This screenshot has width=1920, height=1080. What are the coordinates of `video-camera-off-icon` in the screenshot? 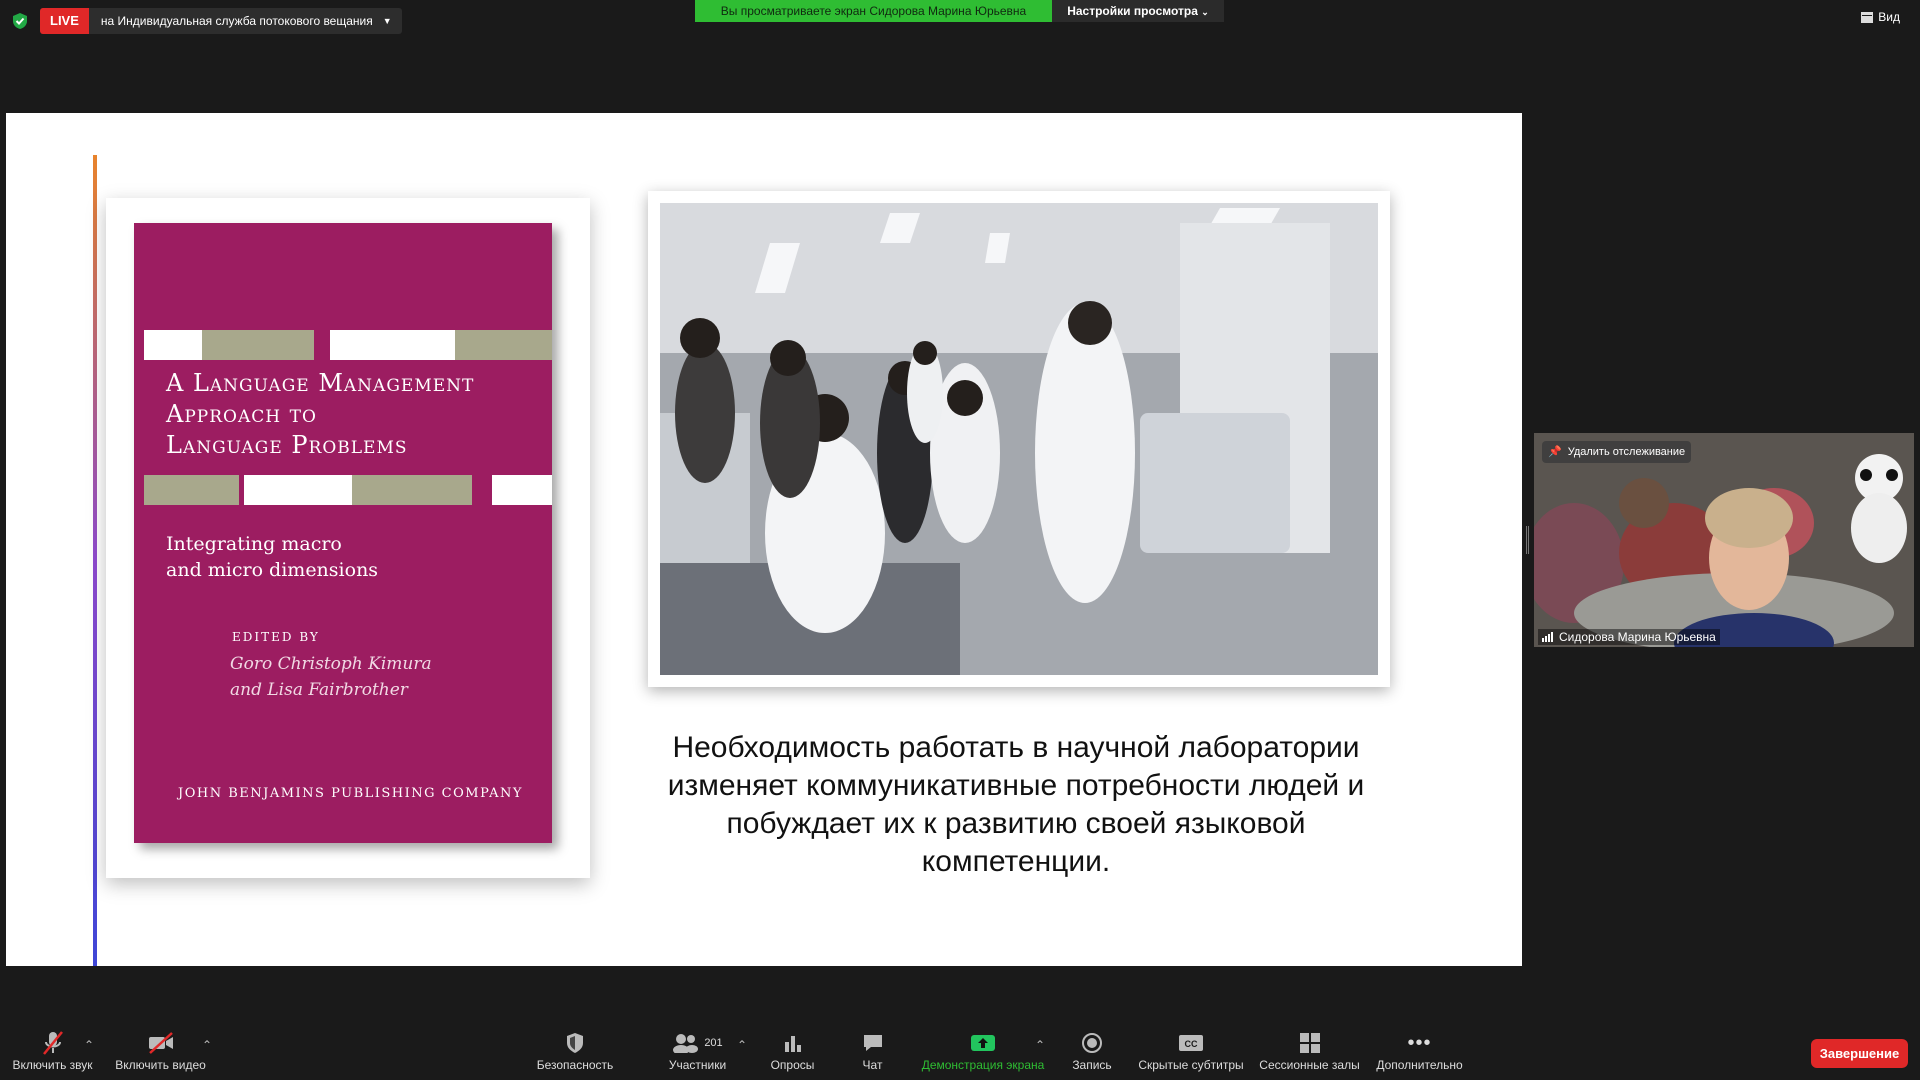 It's located at (160, 1043).